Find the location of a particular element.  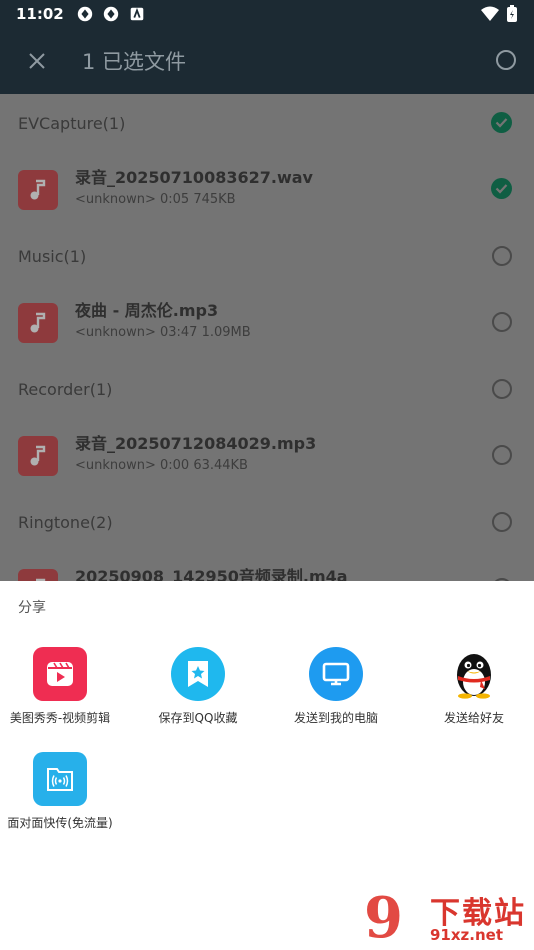

status-time: 11:02 is located at coordinates (40, 14).